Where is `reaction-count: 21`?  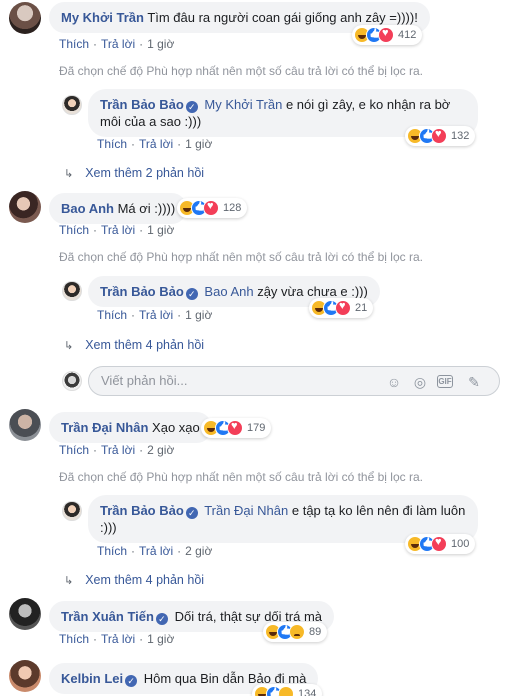
reaction-count: 21 is located at coordinates (361, 308).